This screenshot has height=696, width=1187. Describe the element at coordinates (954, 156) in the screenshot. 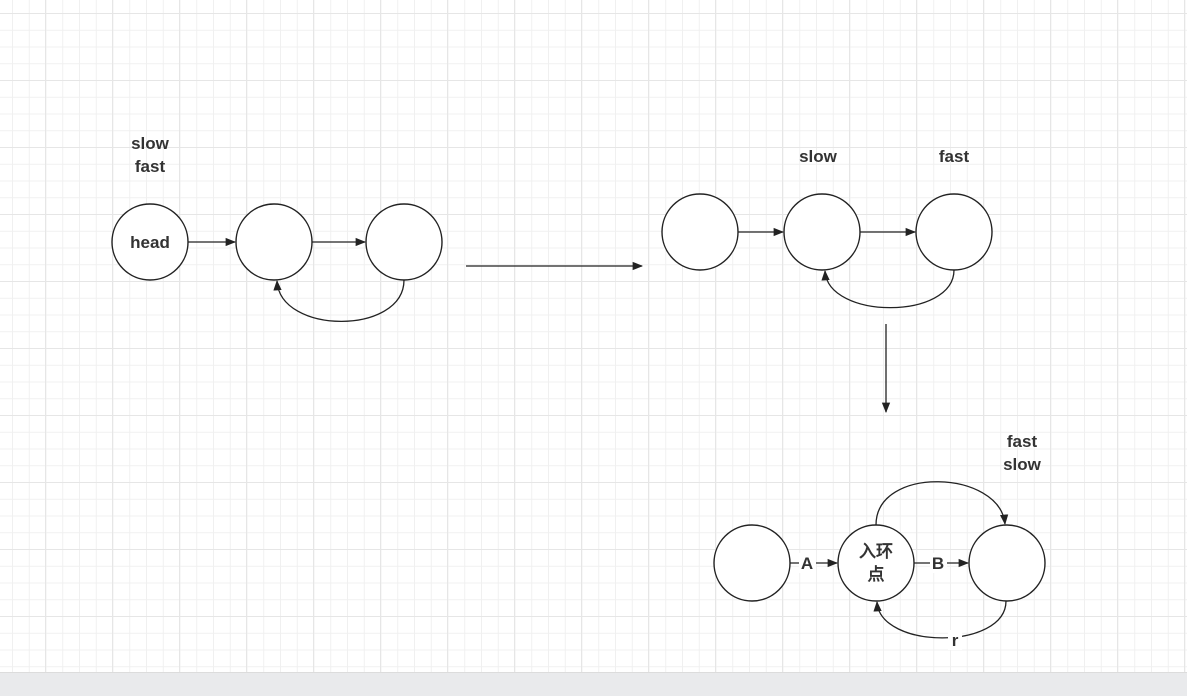

I see `stage2-fast-label: fast` at that location.